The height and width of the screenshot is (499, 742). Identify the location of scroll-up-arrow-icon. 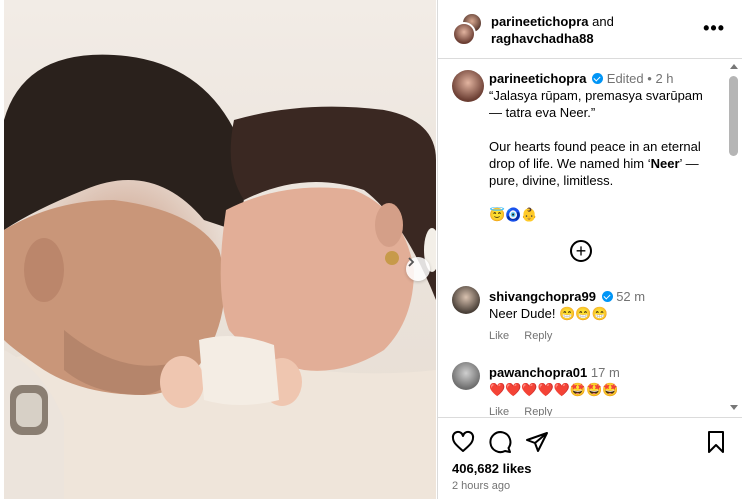
(734, 66).